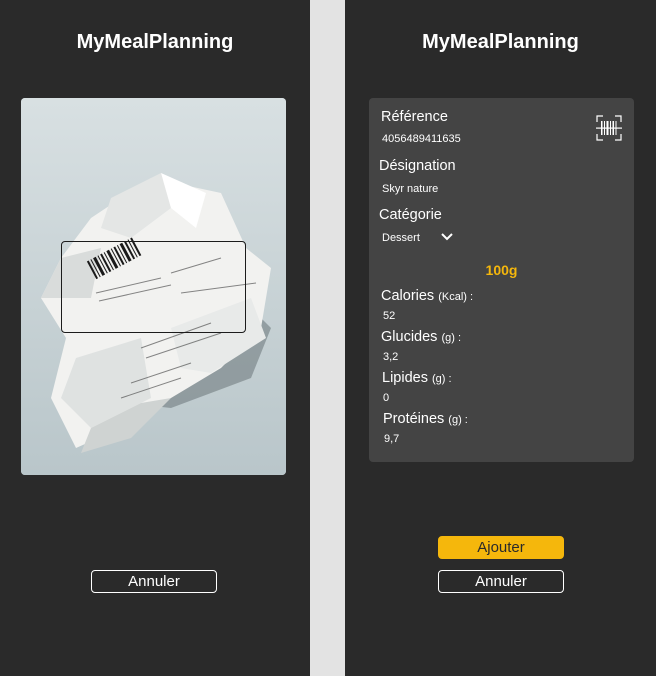  What do you see at coordinates (408, 296) in the screenshot?
I see `nutrient-label: Calories` at bounding box center [408, 296].